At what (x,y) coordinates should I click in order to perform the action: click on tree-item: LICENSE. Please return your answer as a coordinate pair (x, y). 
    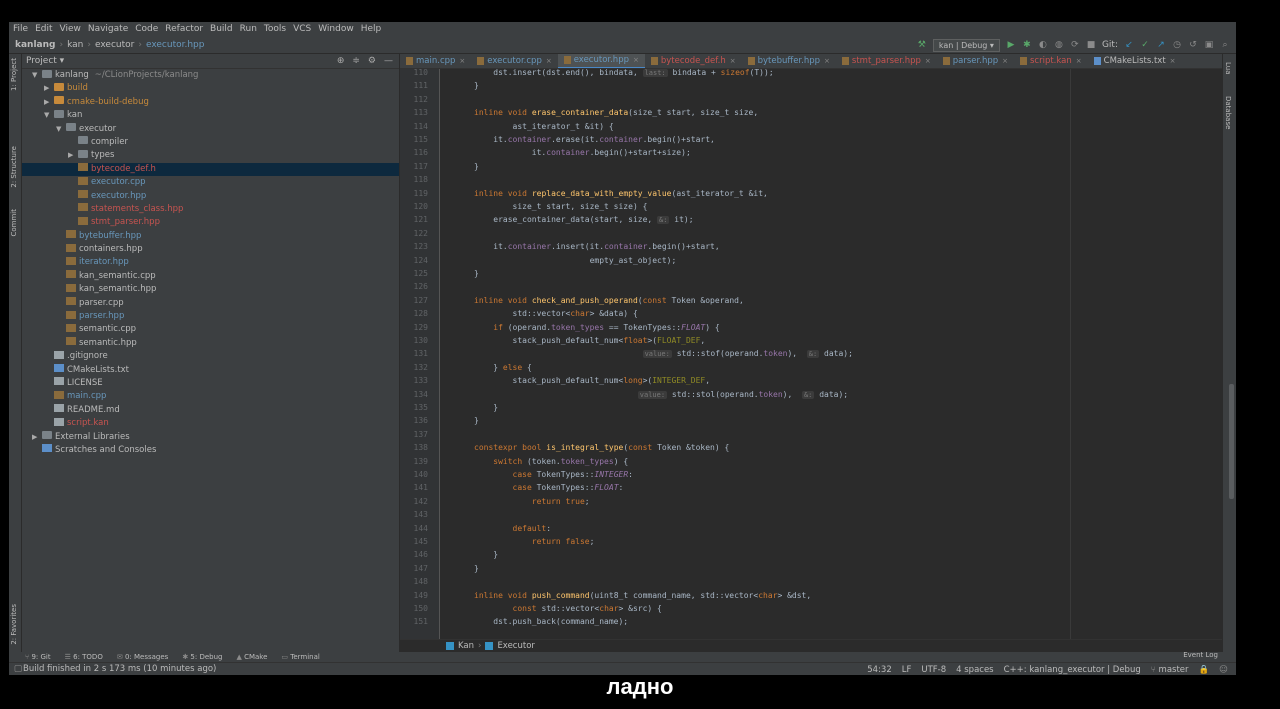
    Looking at the image, I should click on (210, 383).